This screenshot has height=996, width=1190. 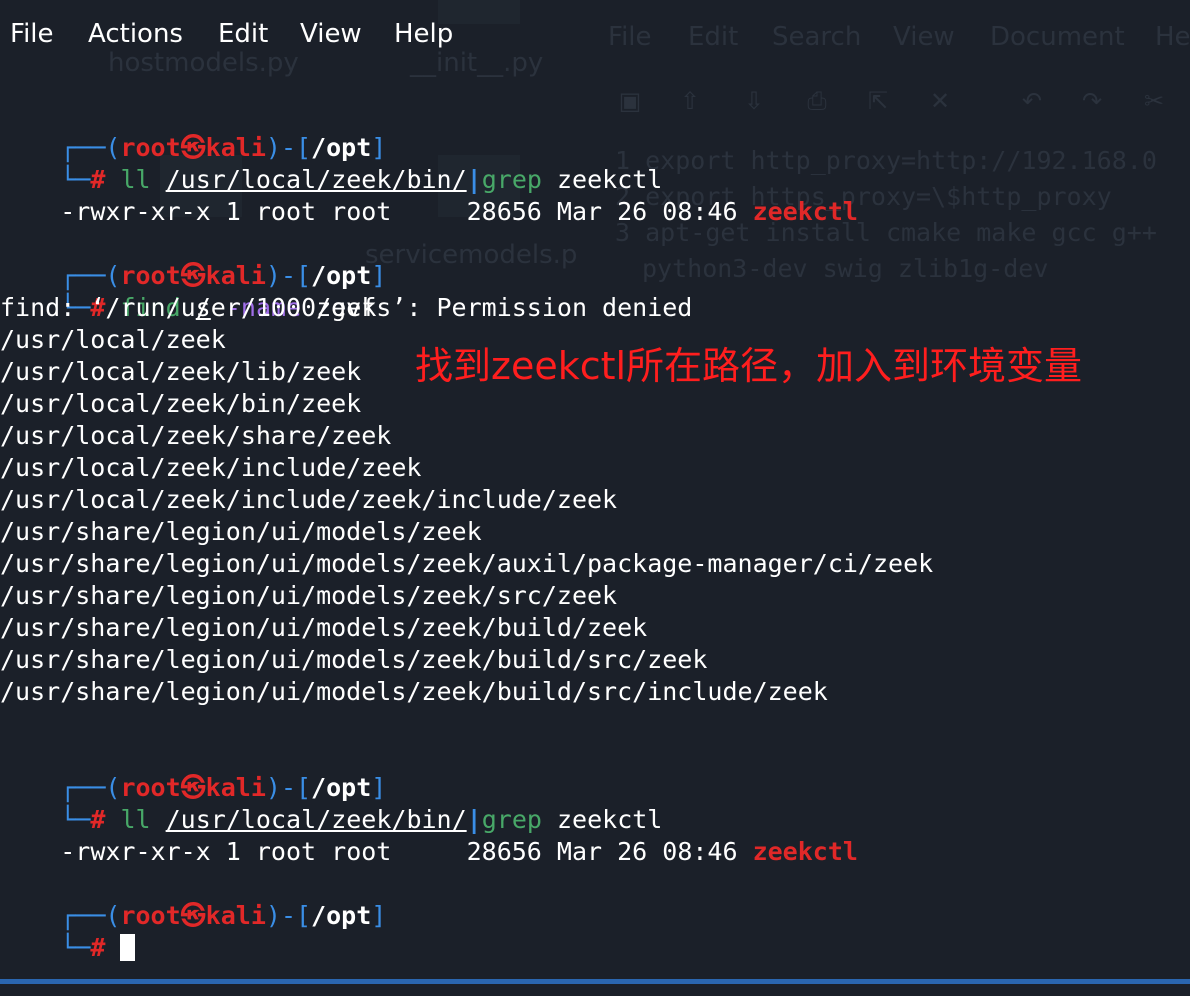 What do you see at coordinates (630, 101) in the screenshot?
I see `bg-new-icon: ▣` at bounding box center [630, 101].